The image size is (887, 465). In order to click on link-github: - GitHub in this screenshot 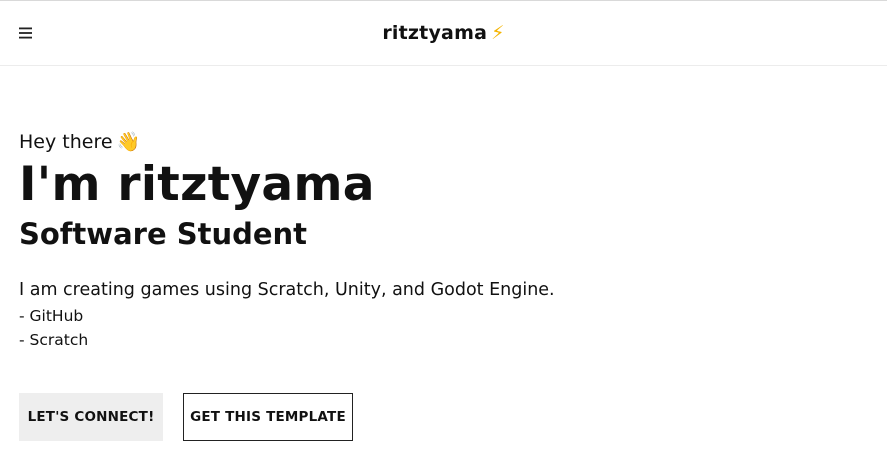, I will do `click(439, 316)`.